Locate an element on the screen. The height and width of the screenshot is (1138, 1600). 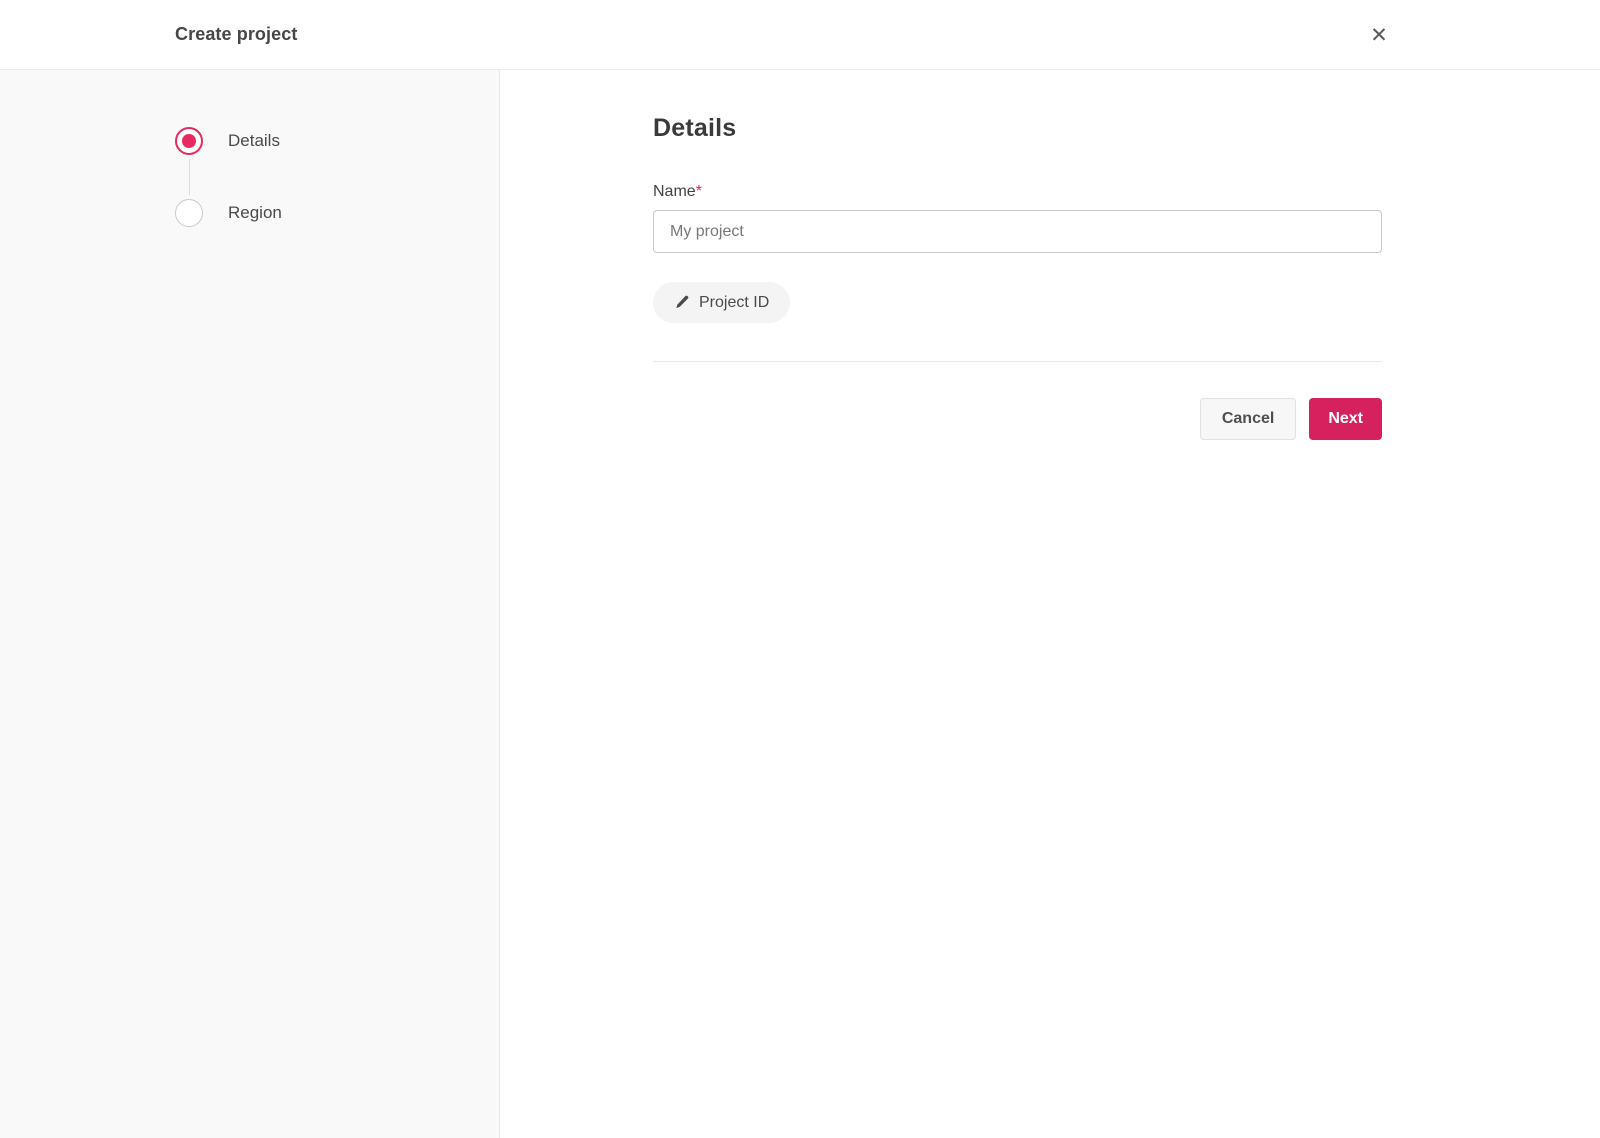
step-label: Details is located at coordinates (254, 140).